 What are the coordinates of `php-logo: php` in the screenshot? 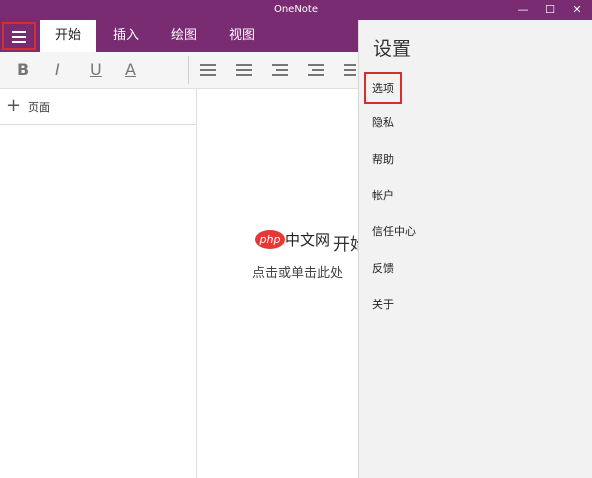 It's located at (270, 239).